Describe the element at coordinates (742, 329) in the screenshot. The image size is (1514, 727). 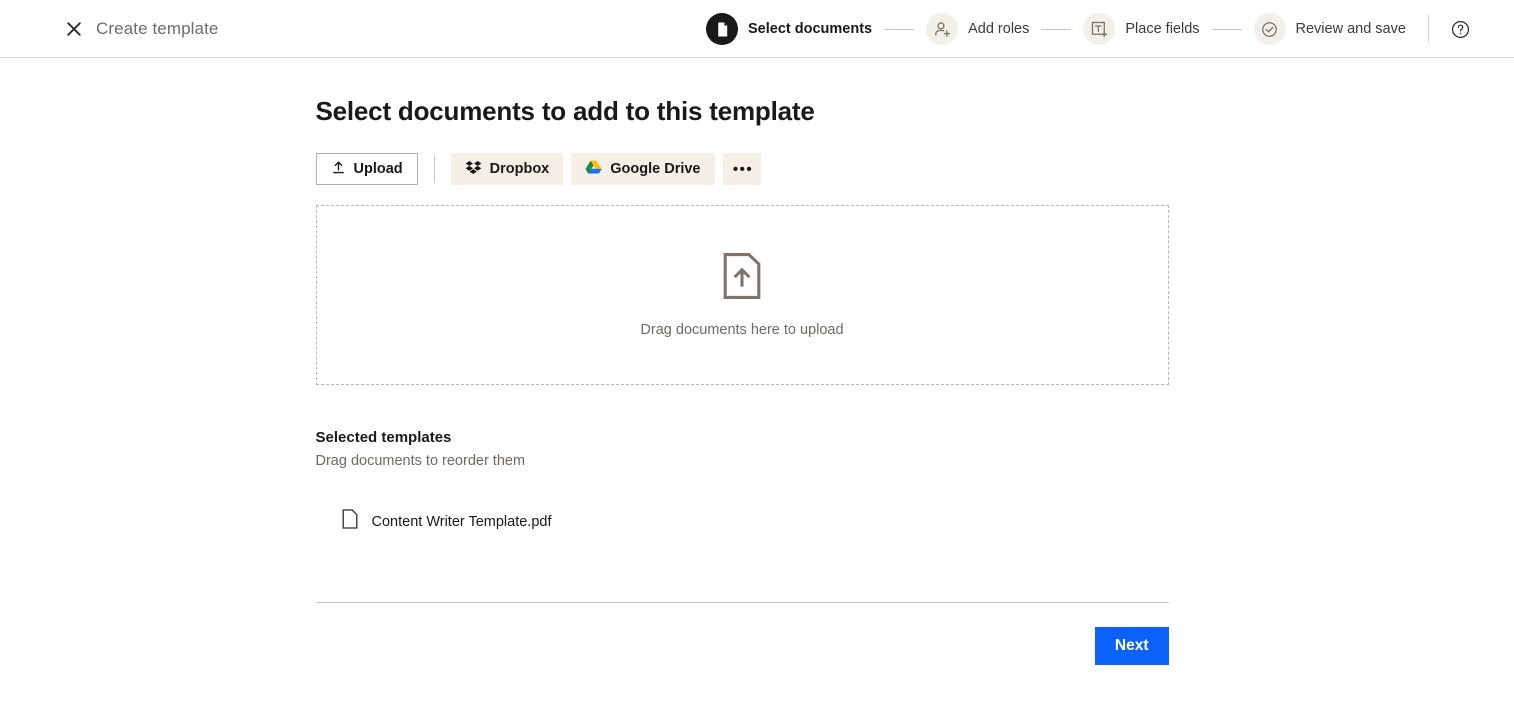
I see `dropzone-label: Drag documents here to upload` at that location.